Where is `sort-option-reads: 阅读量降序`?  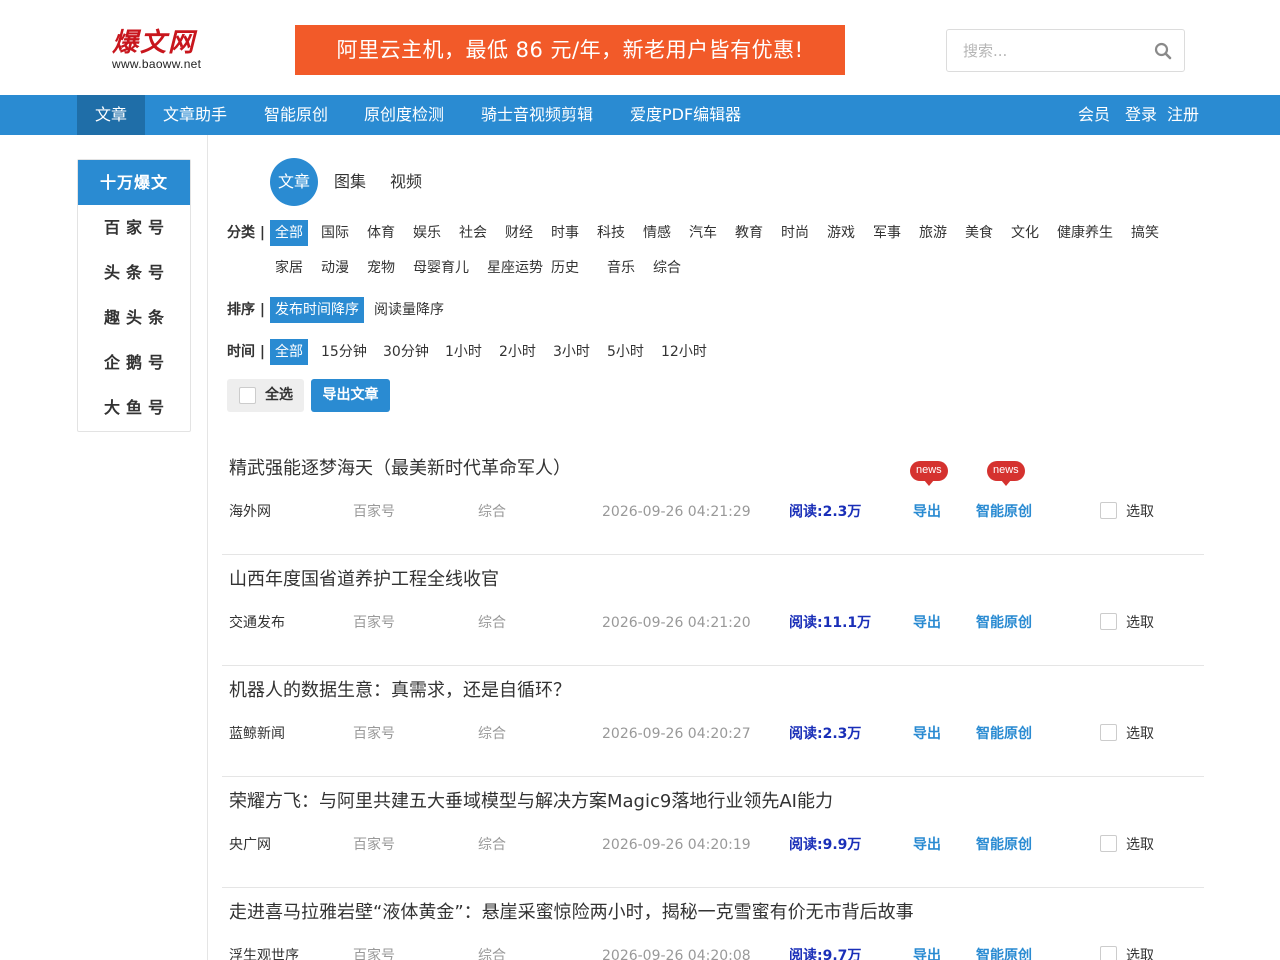
sort-option-reads: 阅读量降序 is located at coordinates (409, 310).